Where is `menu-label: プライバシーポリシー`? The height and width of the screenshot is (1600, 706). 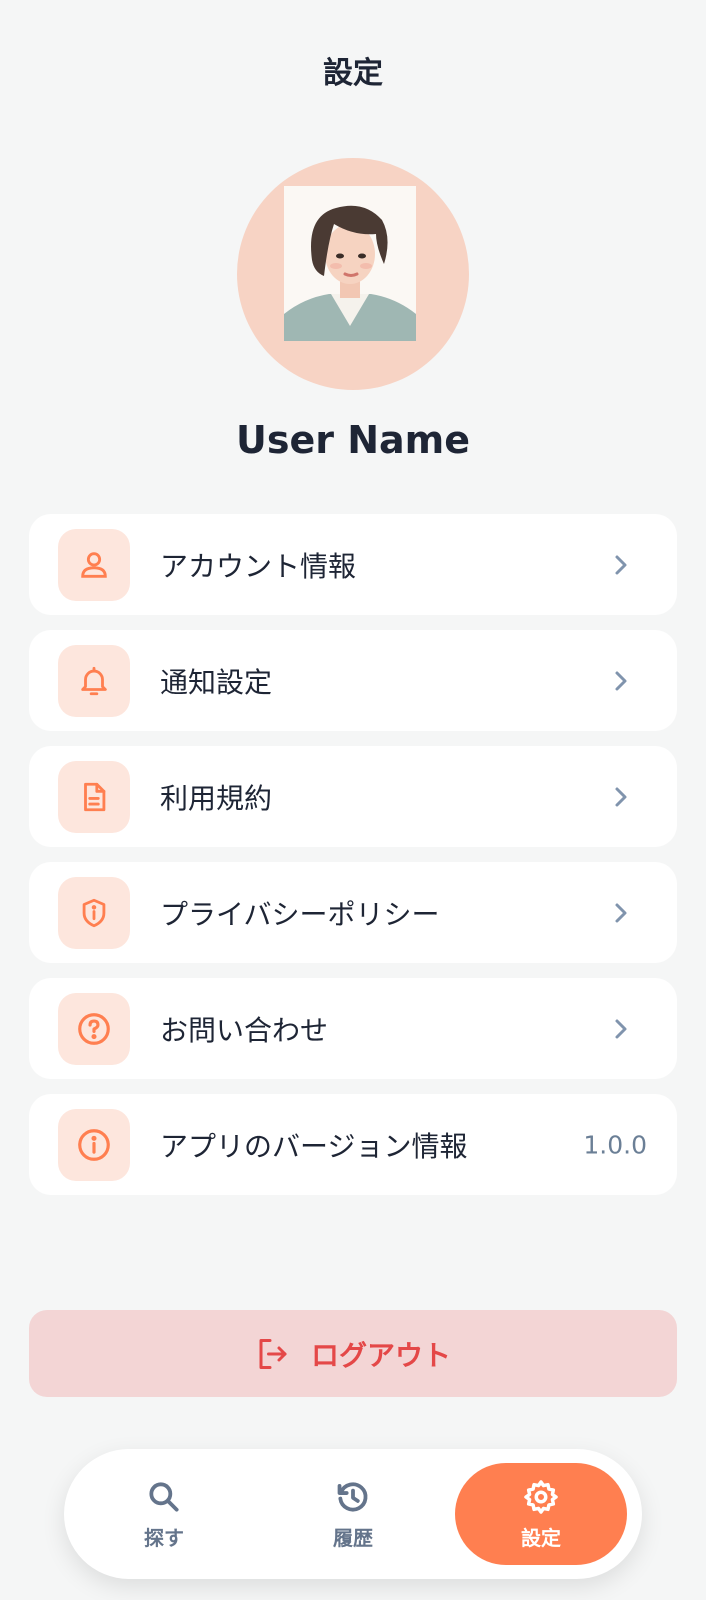 menu-label: プライバシーポリシー is located at coordinates (300, 914).